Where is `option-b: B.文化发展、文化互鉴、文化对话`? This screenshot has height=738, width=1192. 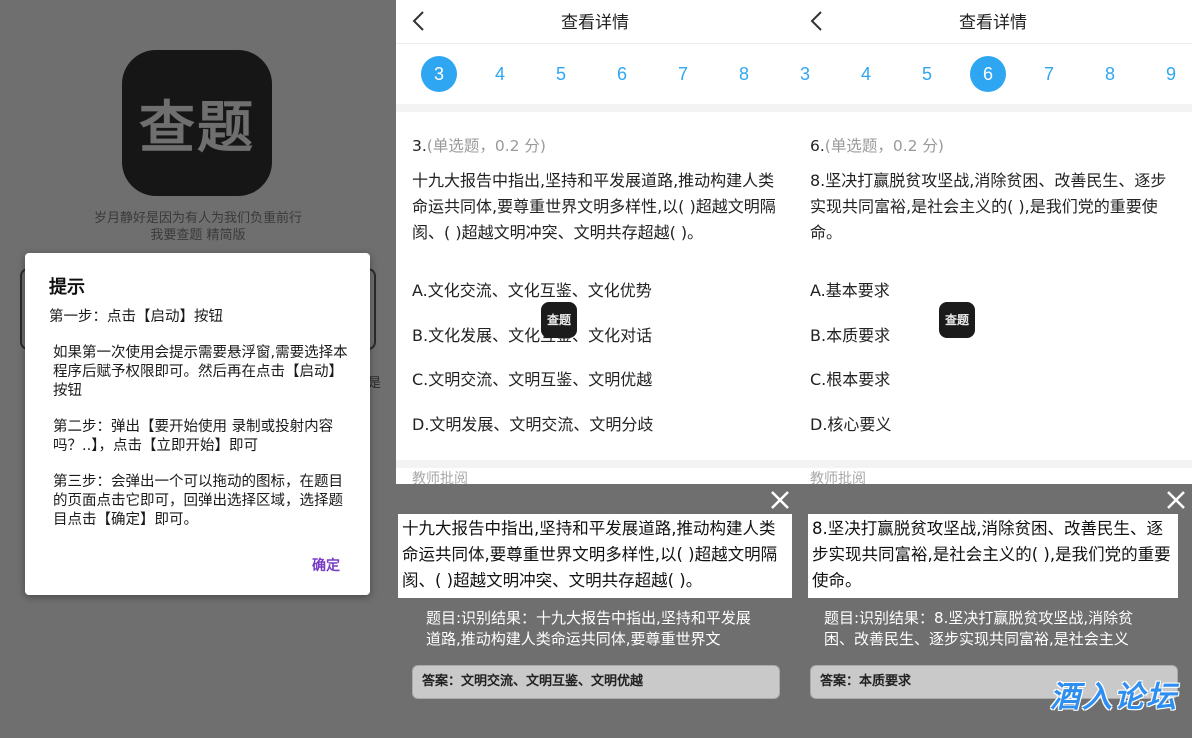
option-b: B.文化发展、文化互鉴、文化对话 is located at coordinates (532, 334).